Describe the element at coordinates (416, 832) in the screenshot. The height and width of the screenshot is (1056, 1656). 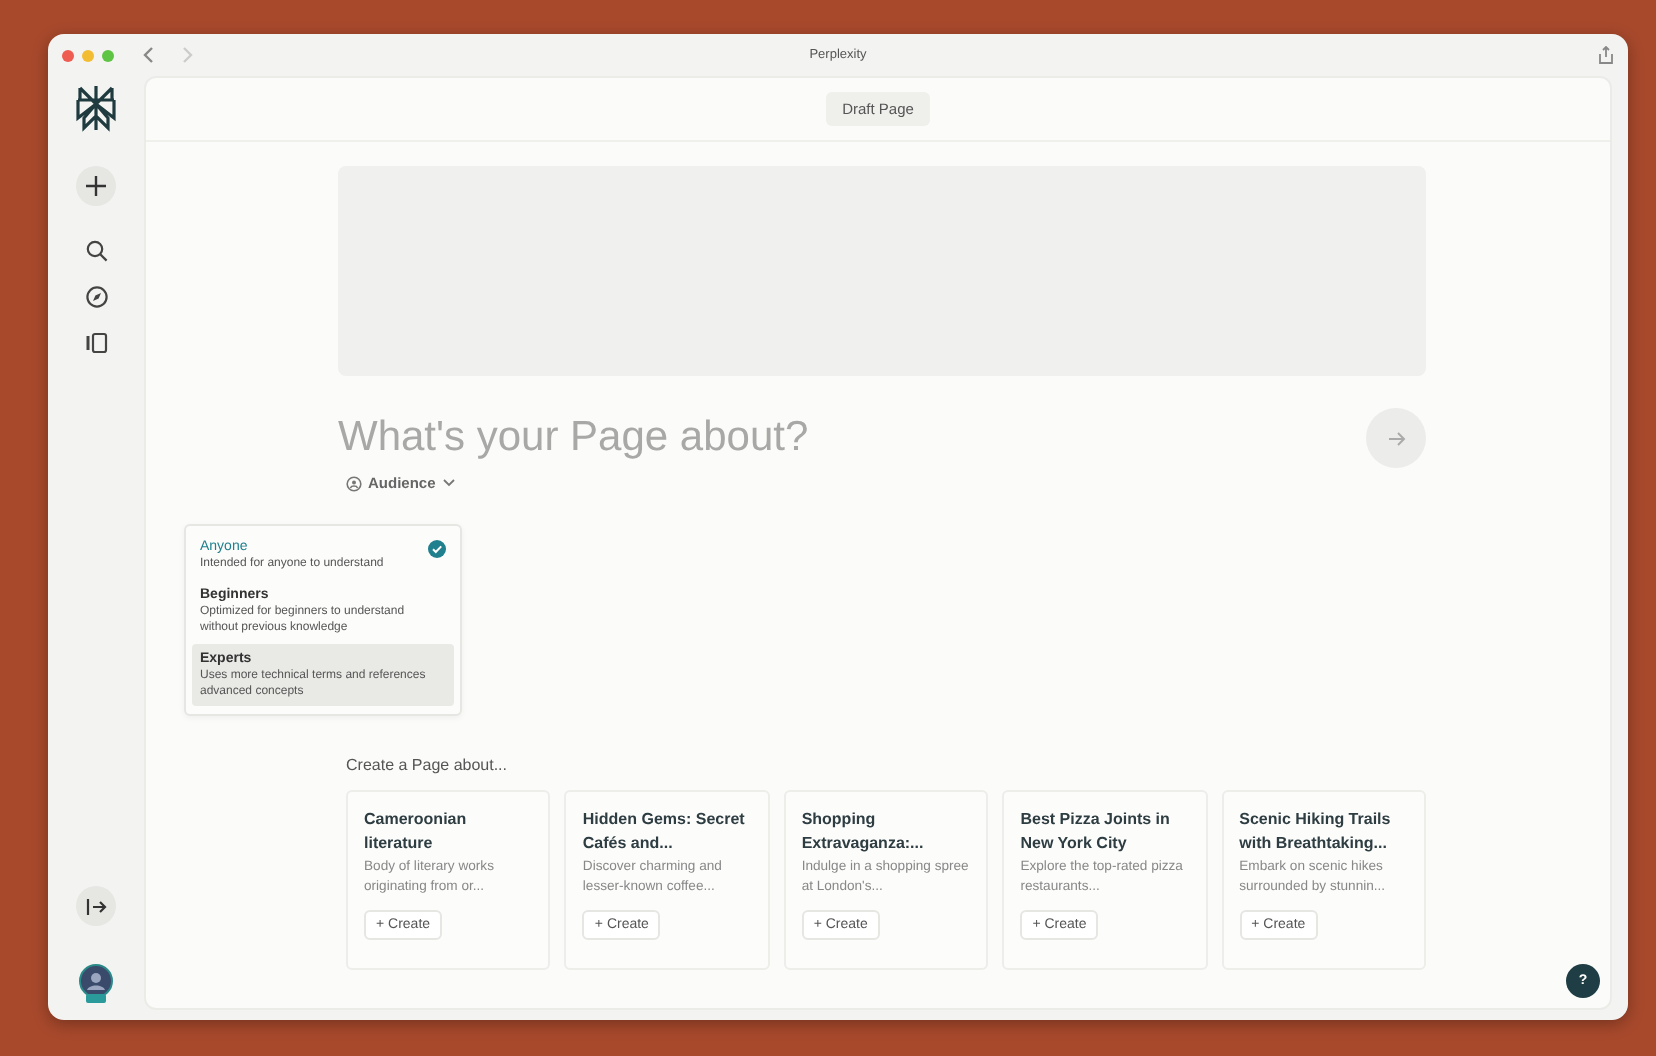
I see `card-title: Cameroonian literature` at that location.